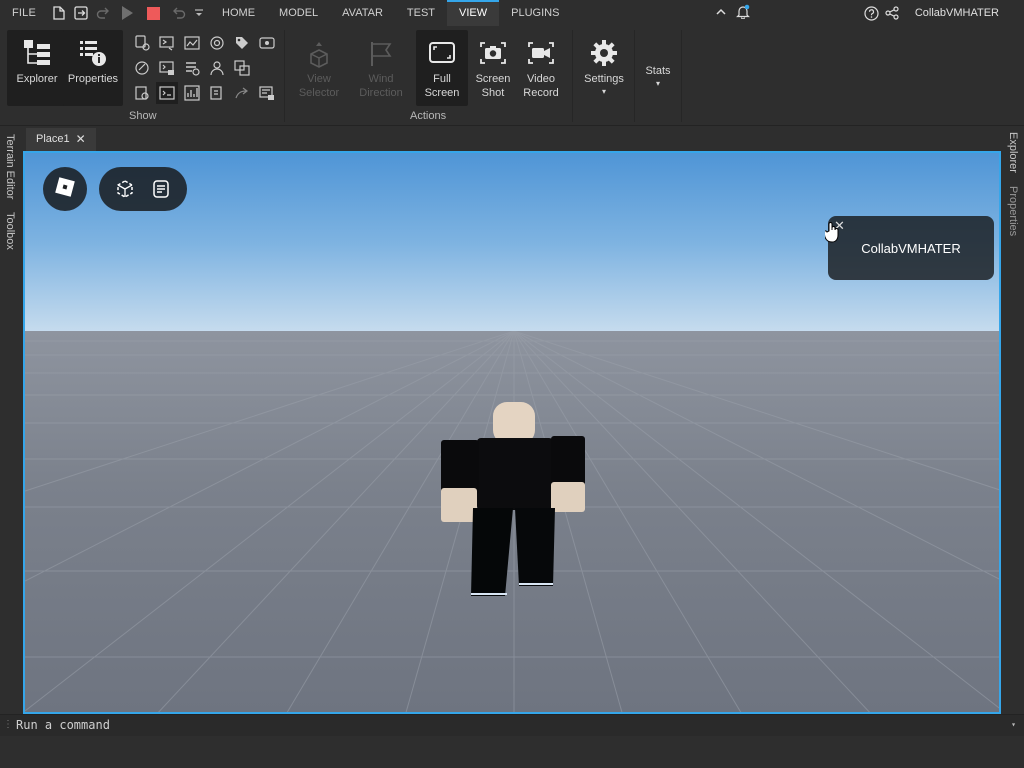 Image resolution: width=1024 pixels, height=768 pixels. What do you see at coordinates (37, 79) in the screenshot?
I see `explorer-button-label: Explorer` at bounding box center [37, 79].